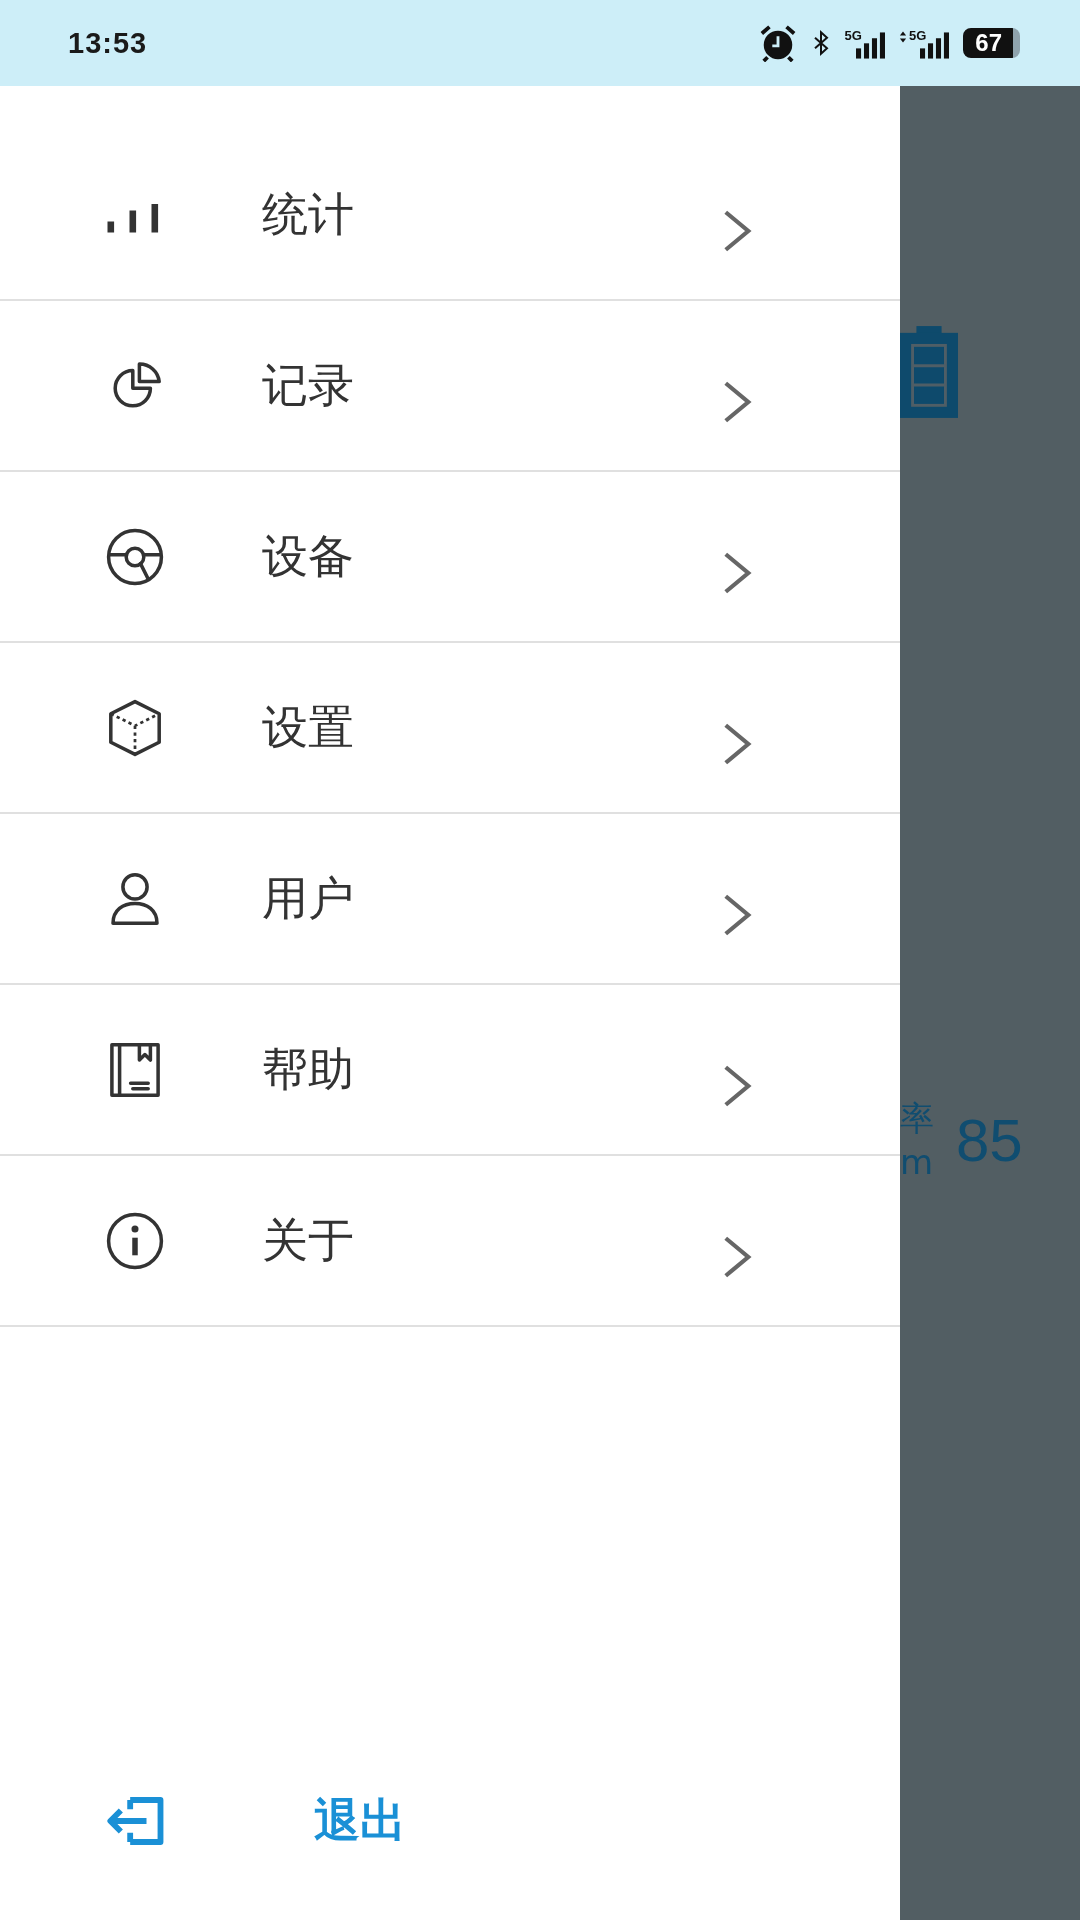 Image resolution: width=1080 pixels, height=1920 pixels. What do you see at coordinates (989, 1140) in the screenshot?
I see `background-value: 85` at bounding box center [989, 1140].